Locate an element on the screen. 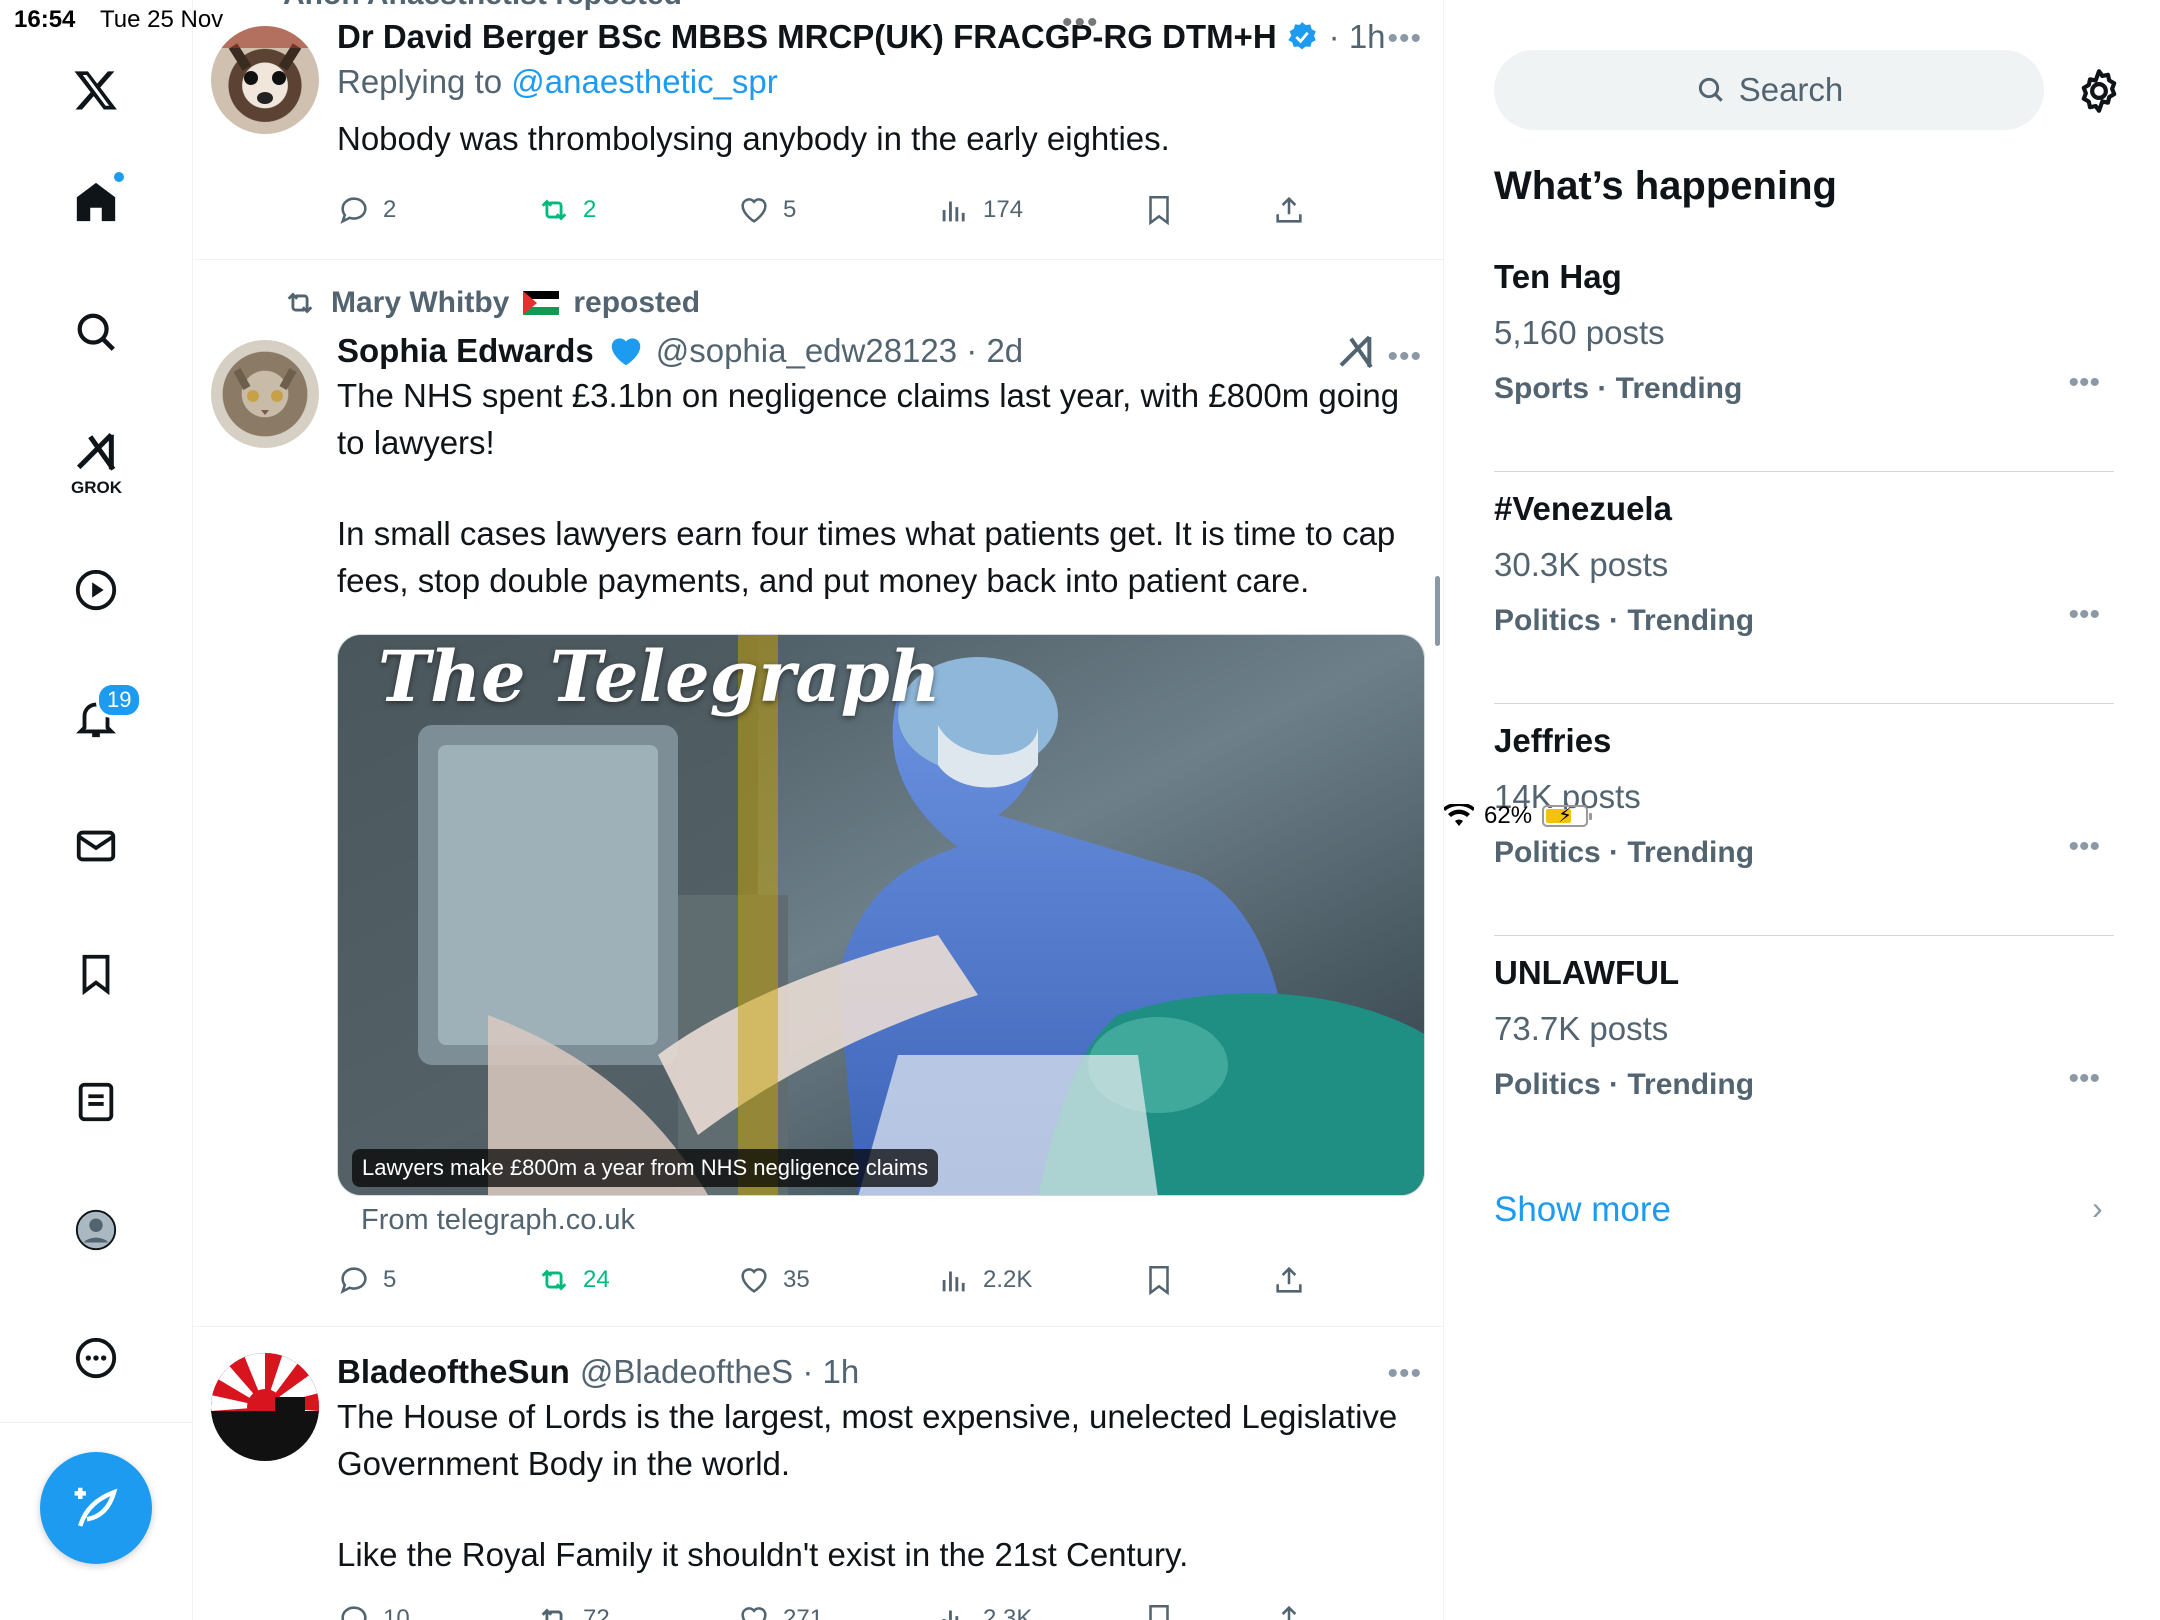 The image size is (2160, 1620). replying-prefix: Replying to is located at coordinates (420, 81).